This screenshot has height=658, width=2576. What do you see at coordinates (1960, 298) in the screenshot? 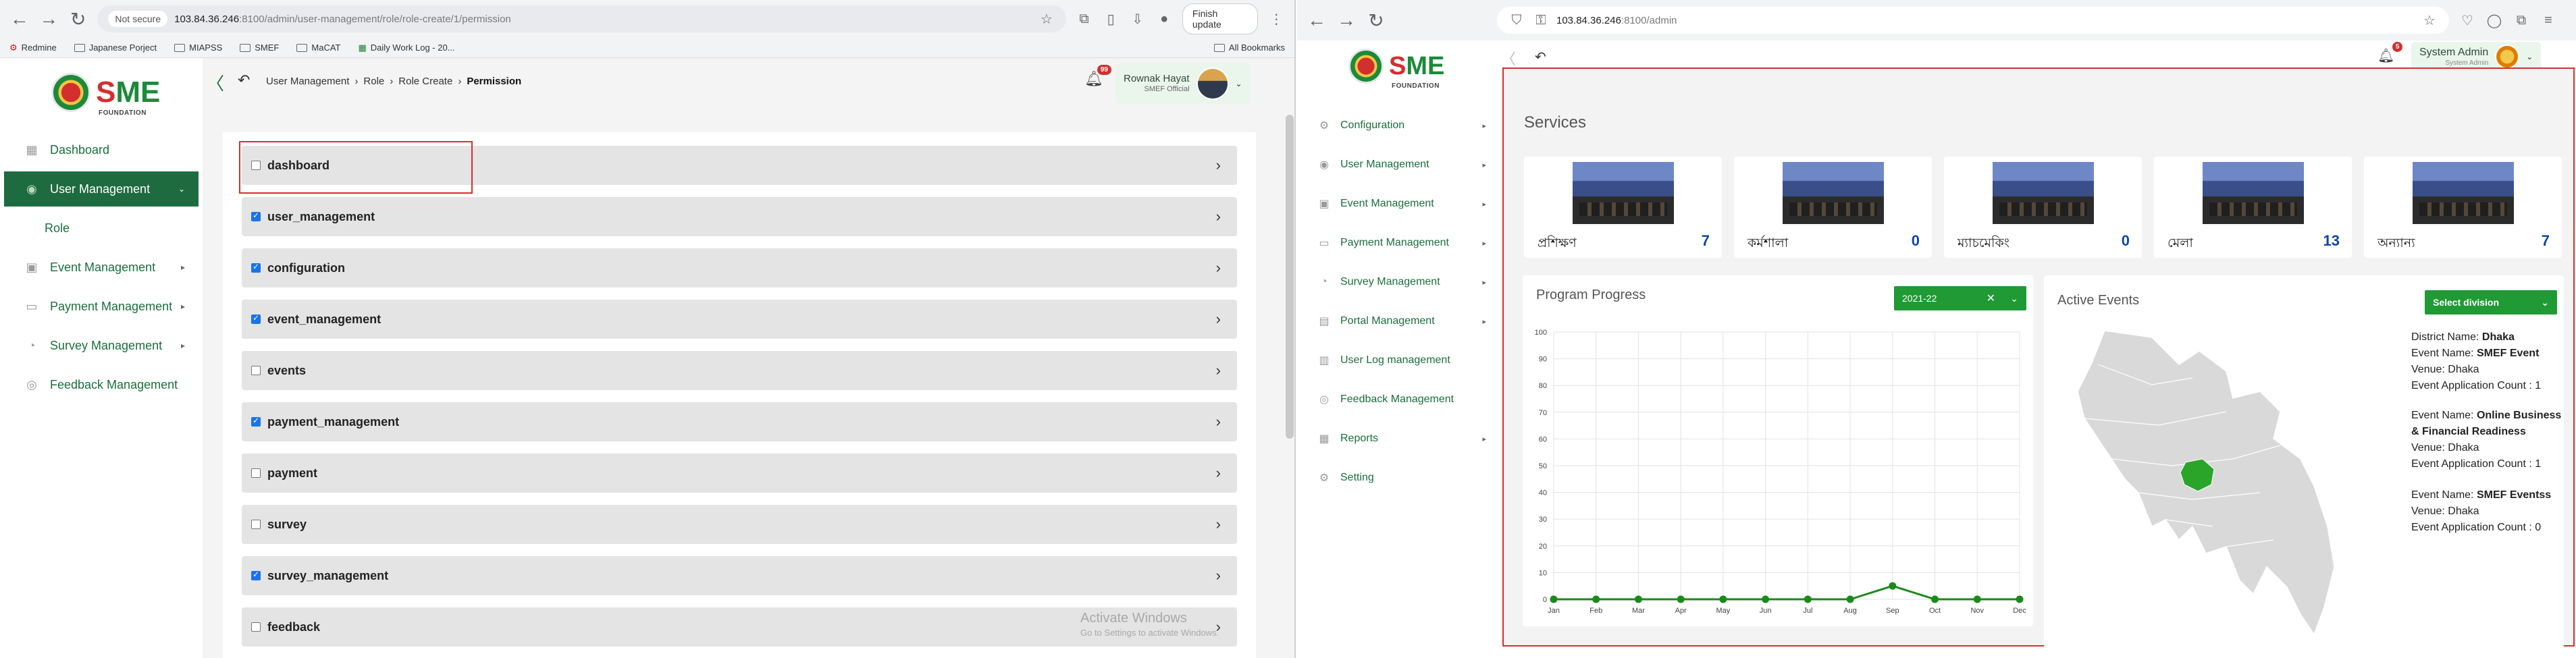
I see `year-select: 2021-22 ✕ ⌄` at bounding box center [1960, 298].